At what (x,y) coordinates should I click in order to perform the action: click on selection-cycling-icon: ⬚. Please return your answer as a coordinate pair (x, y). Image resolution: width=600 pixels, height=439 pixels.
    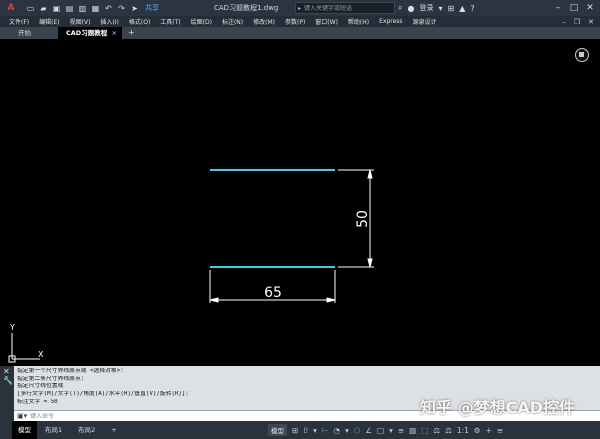
    Looking at the image, I should click on (424, 430).